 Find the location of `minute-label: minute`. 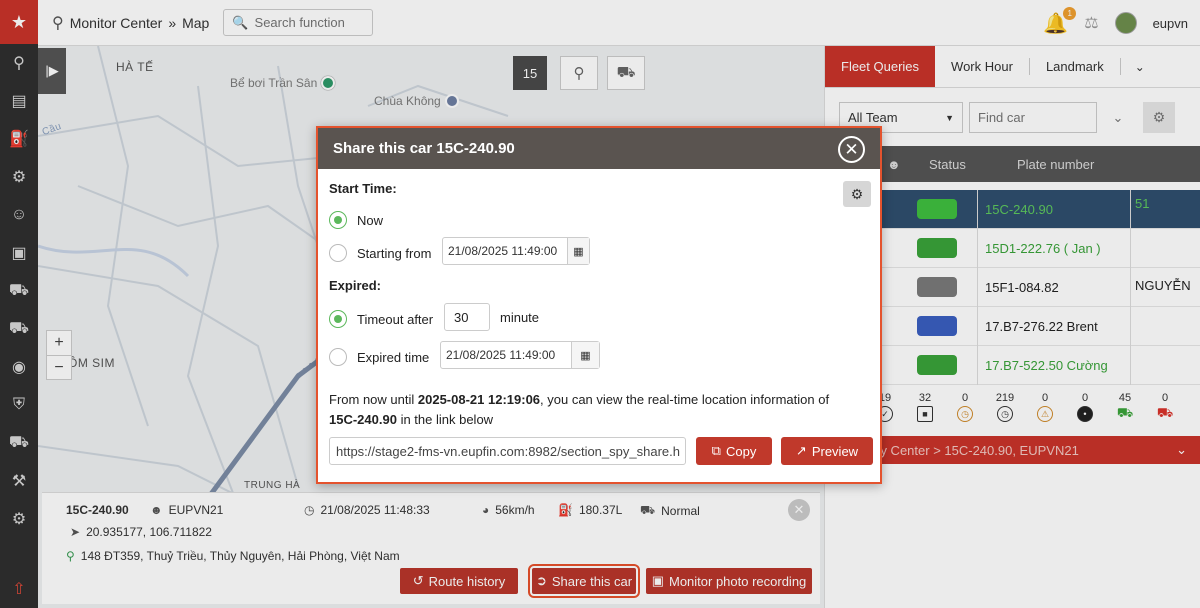

minute-label: minute is located at coordinates (520, 317).